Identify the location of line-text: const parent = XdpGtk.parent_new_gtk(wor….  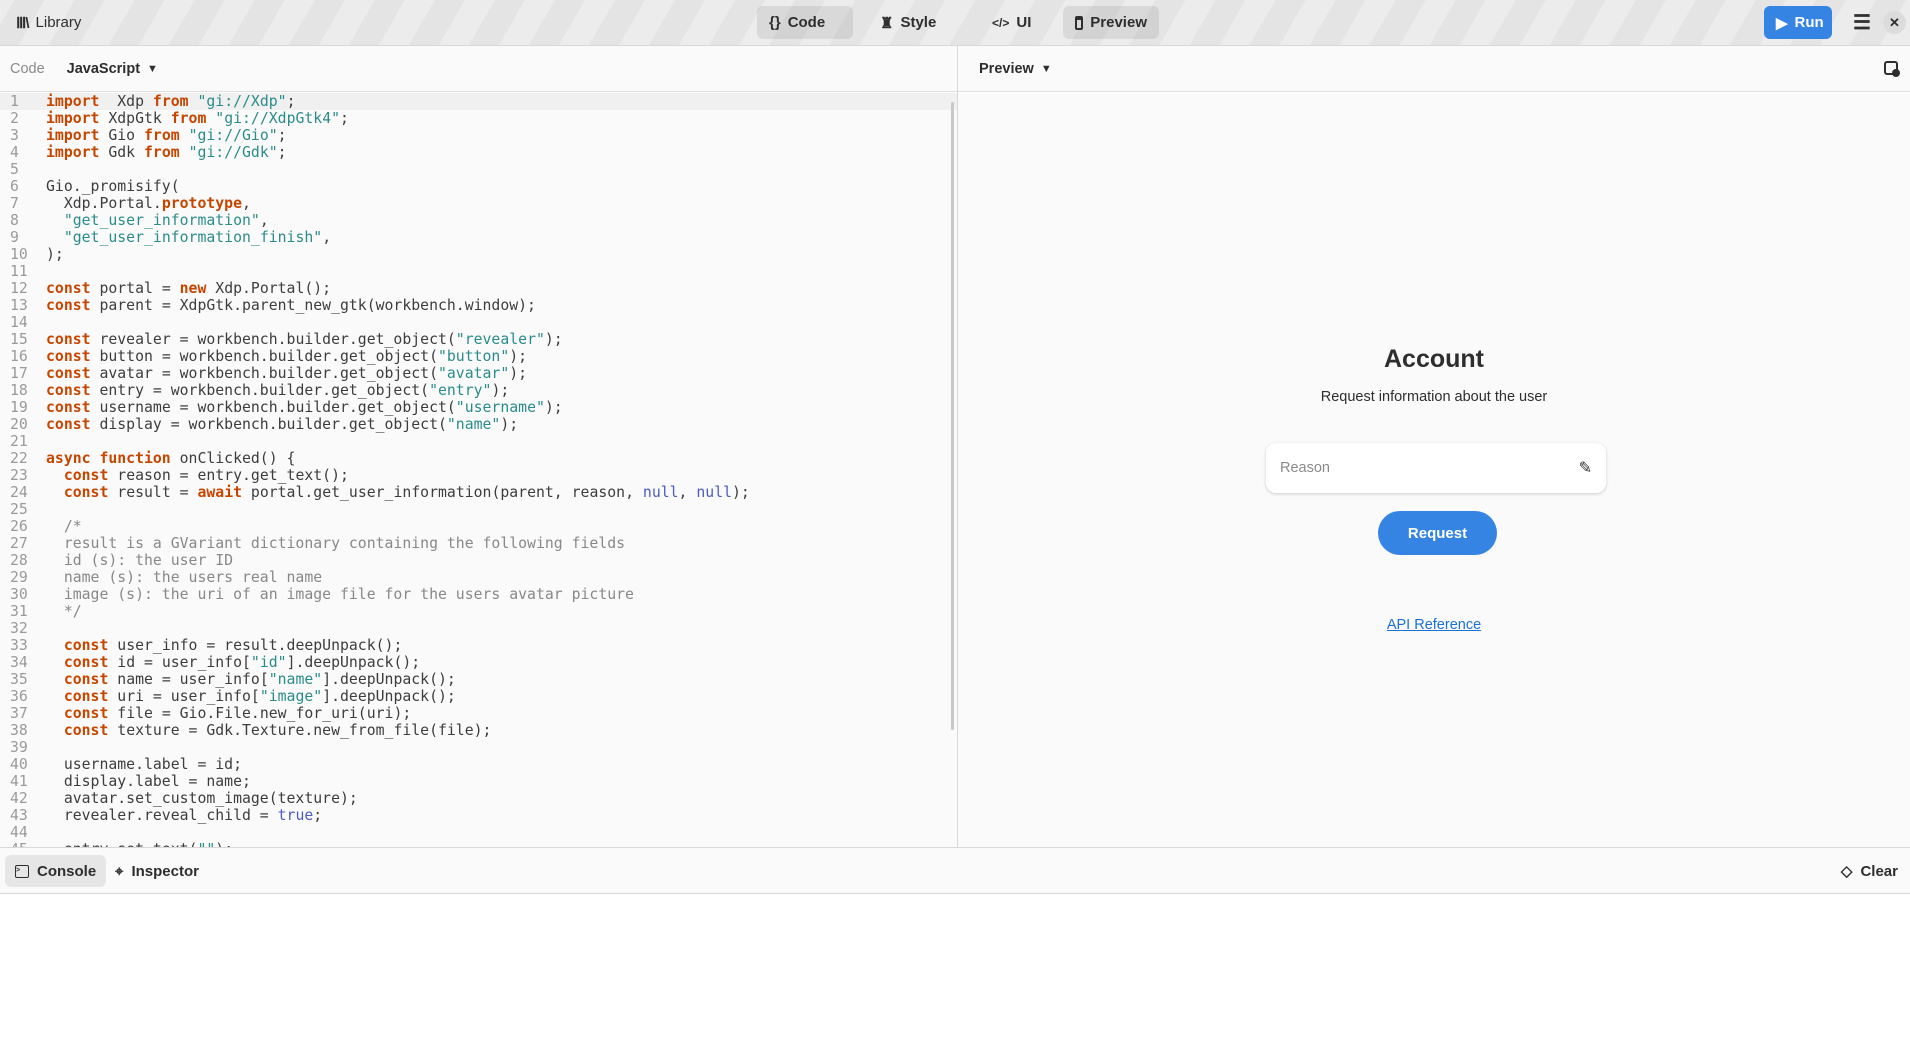
(287, 305).